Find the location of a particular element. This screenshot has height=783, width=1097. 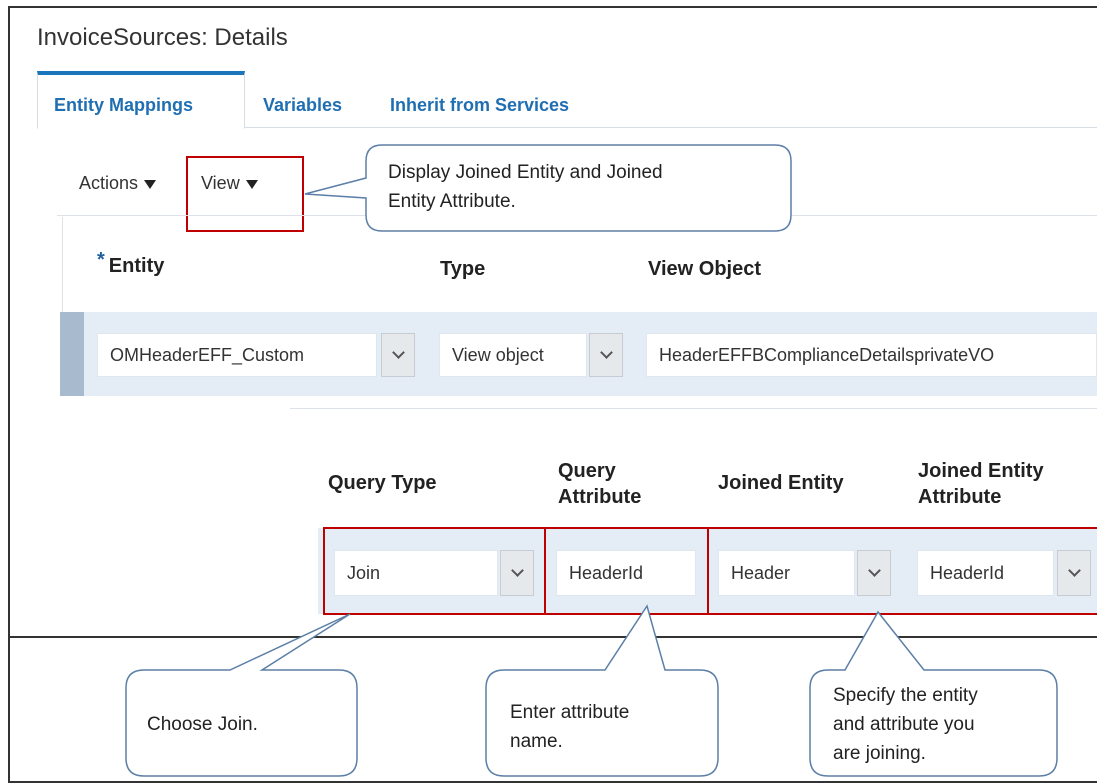

attribute-callout-text: Enter attribute name. is located at coordinates (570, 727).